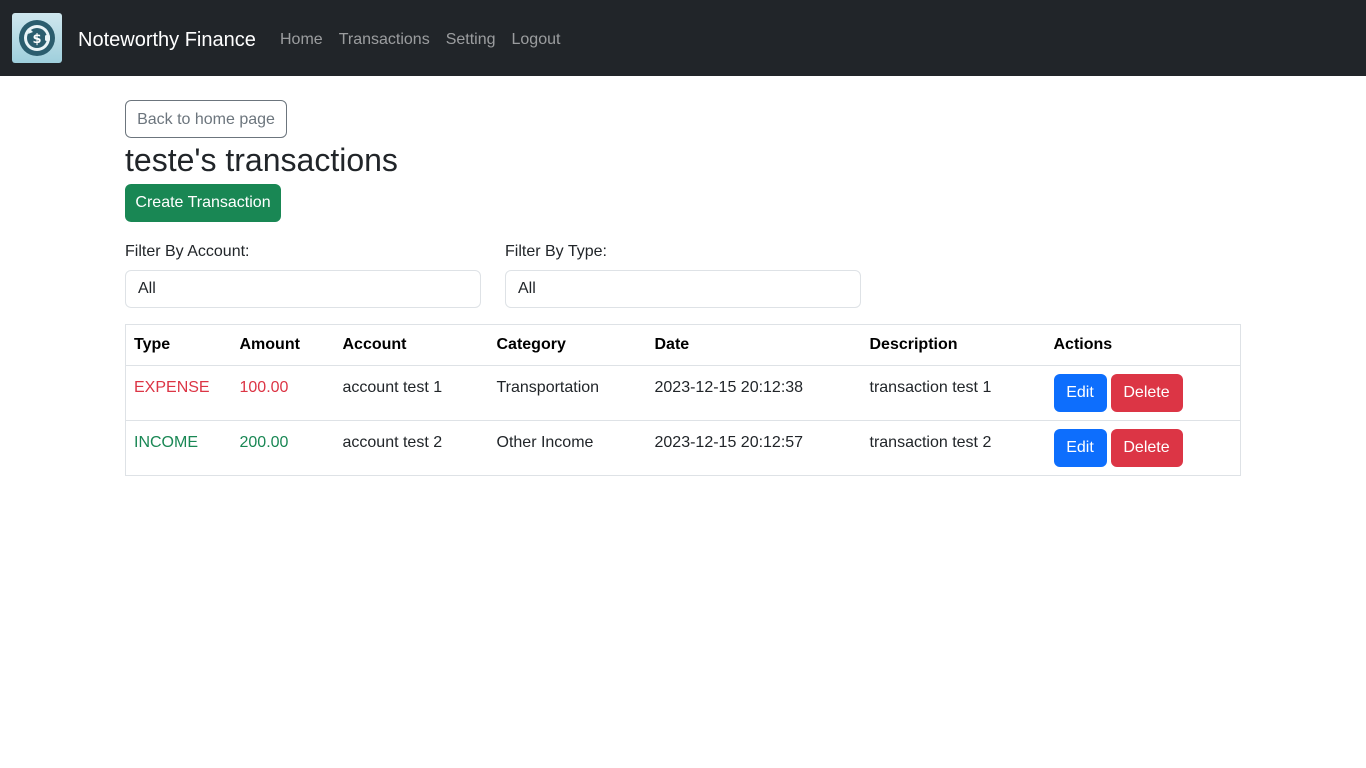 Image resolution: width=1366 pixels, height=768 pixels. I want to click on cell-description: transaction test 2, so click(953, 448).